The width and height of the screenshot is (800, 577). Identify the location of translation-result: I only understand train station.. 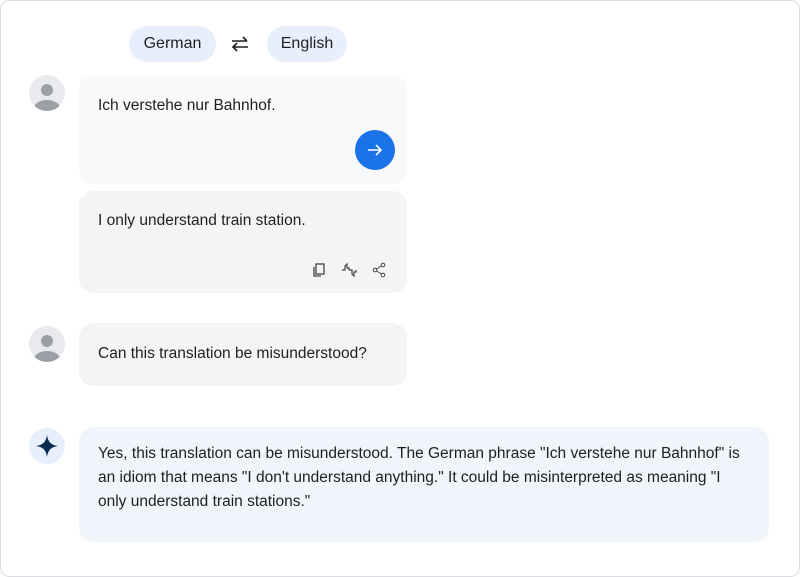
(243, 242).